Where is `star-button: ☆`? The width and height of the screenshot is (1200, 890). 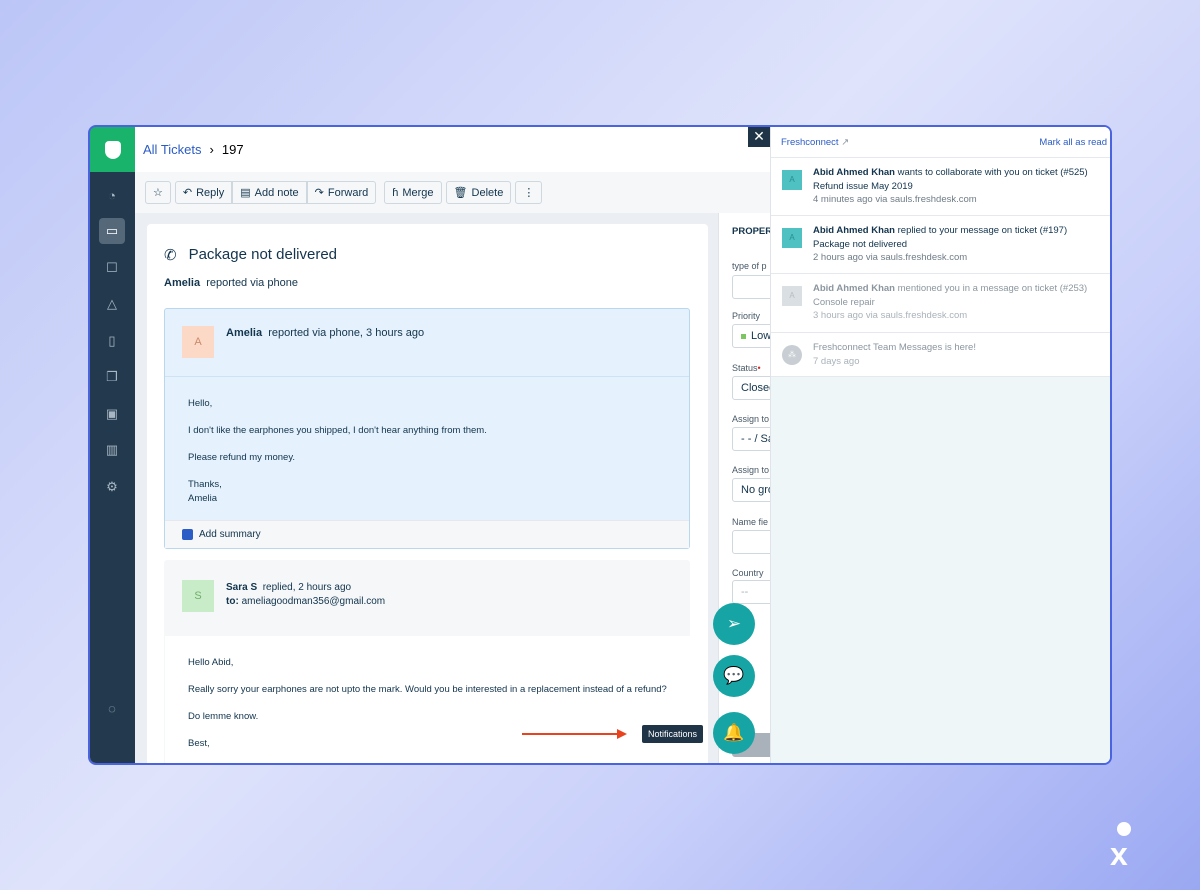 star-button: ☆ is located at coordinates (158, 192).